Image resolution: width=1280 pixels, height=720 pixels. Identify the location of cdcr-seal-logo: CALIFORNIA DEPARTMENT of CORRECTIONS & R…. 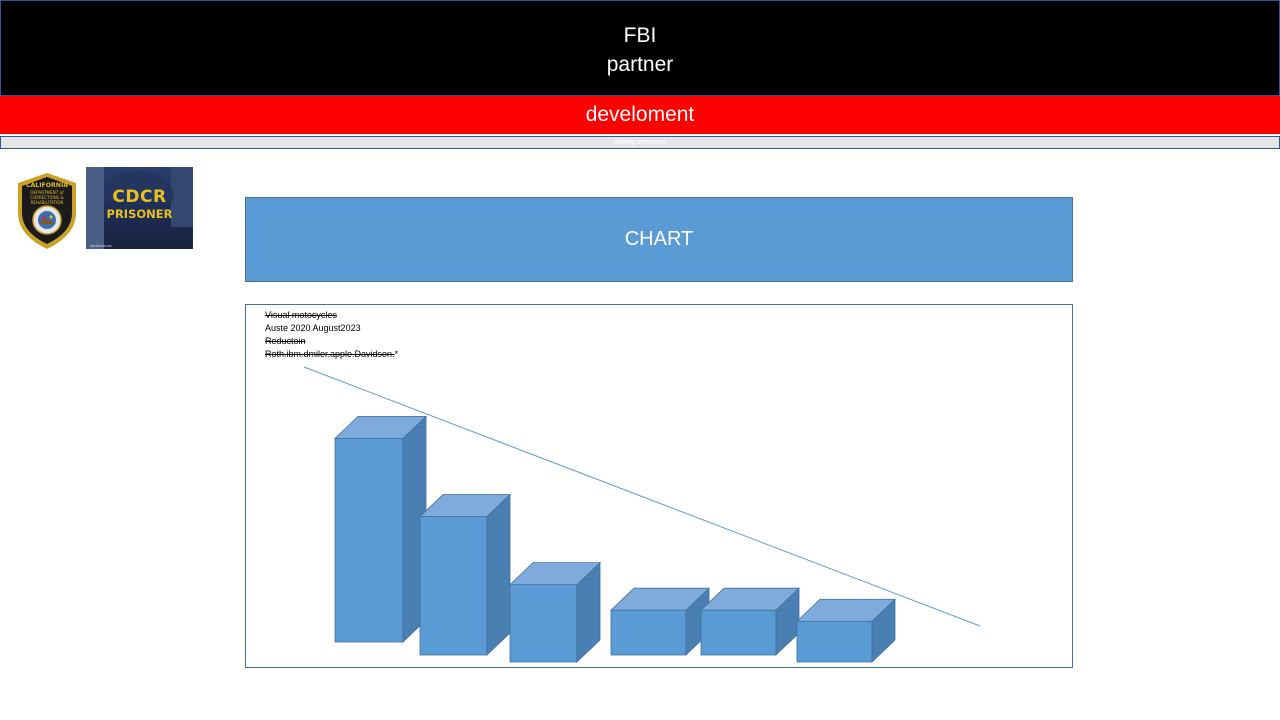
(47, 211).